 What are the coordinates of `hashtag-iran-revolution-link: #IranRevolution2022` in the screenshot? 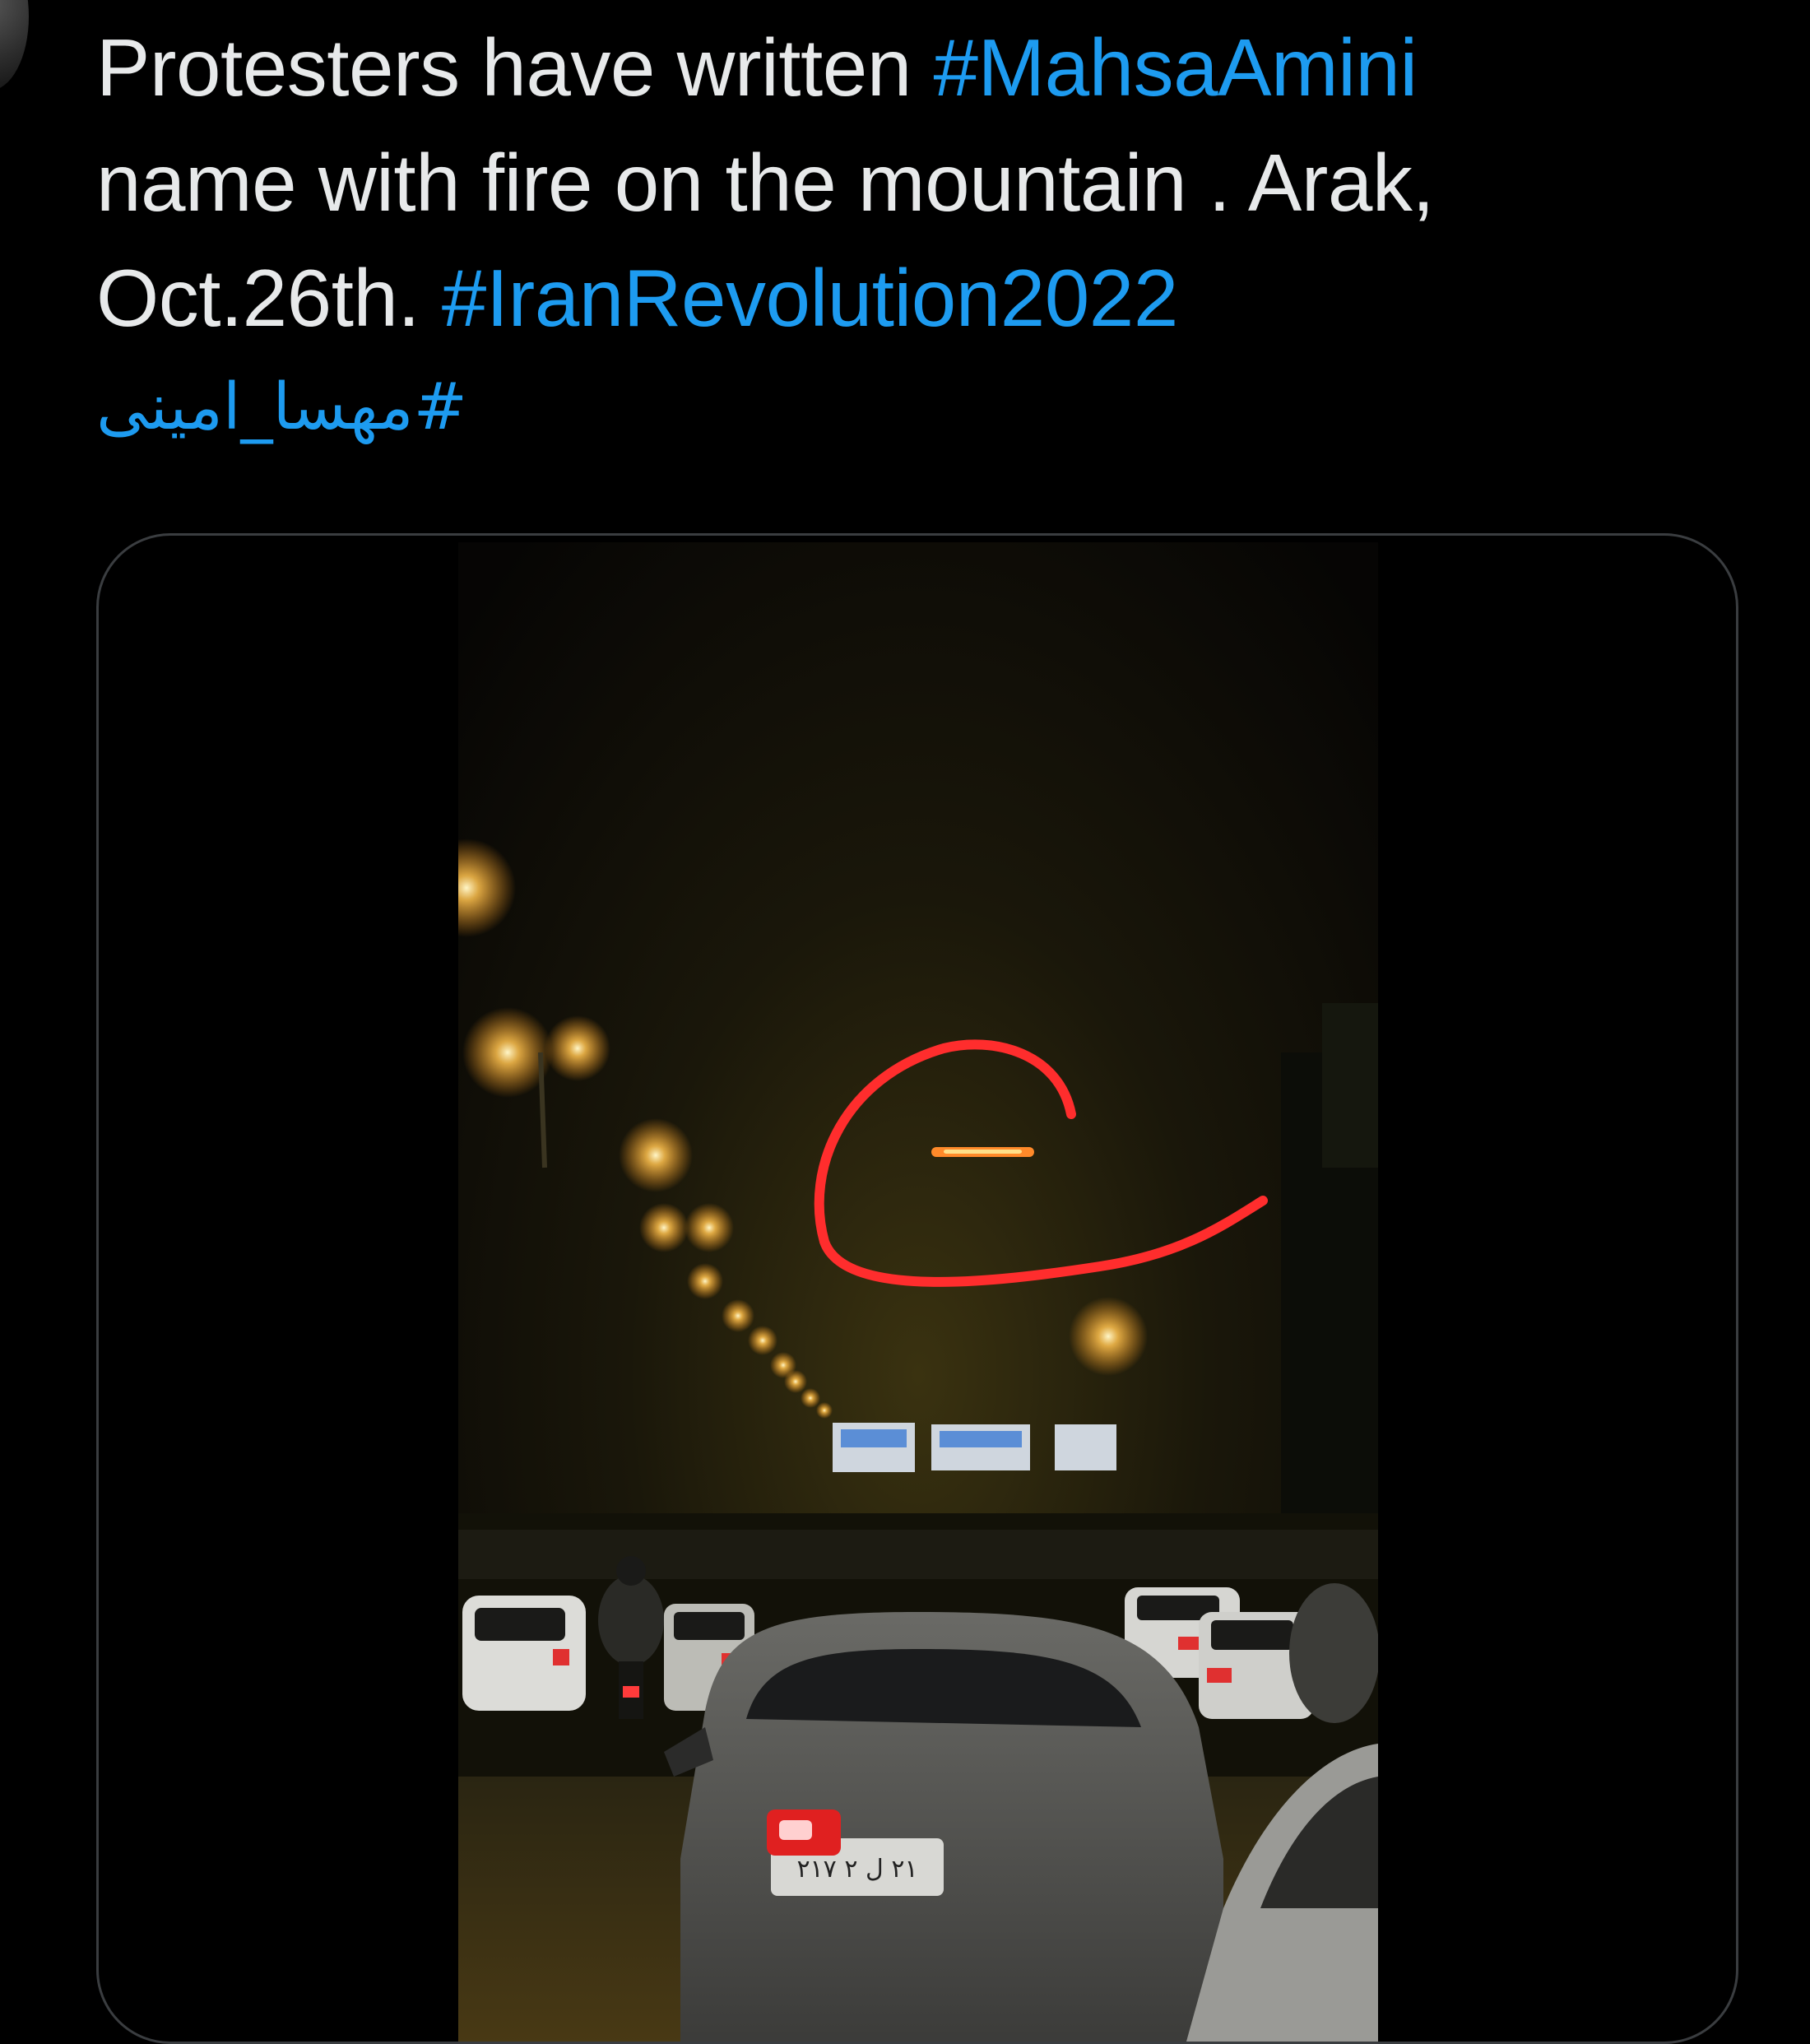 It's located at (810, 298).